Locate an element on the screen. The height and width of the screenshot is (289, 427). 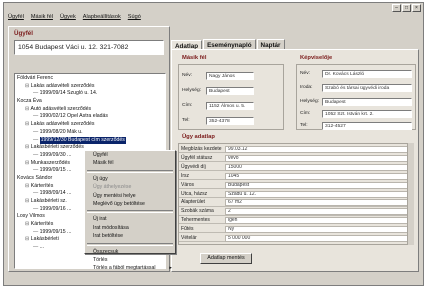
context-menu-item: Törlés is located at coordinates (130, 260).